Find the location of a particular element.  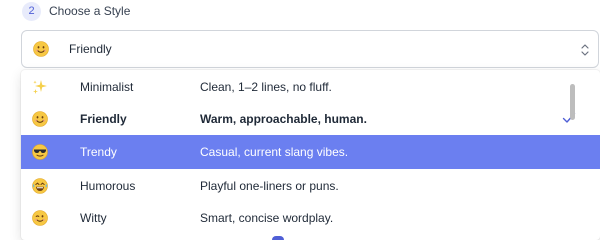

option-witty: Witty Smart, concise wordplay. is located at coordinates (310, 217).